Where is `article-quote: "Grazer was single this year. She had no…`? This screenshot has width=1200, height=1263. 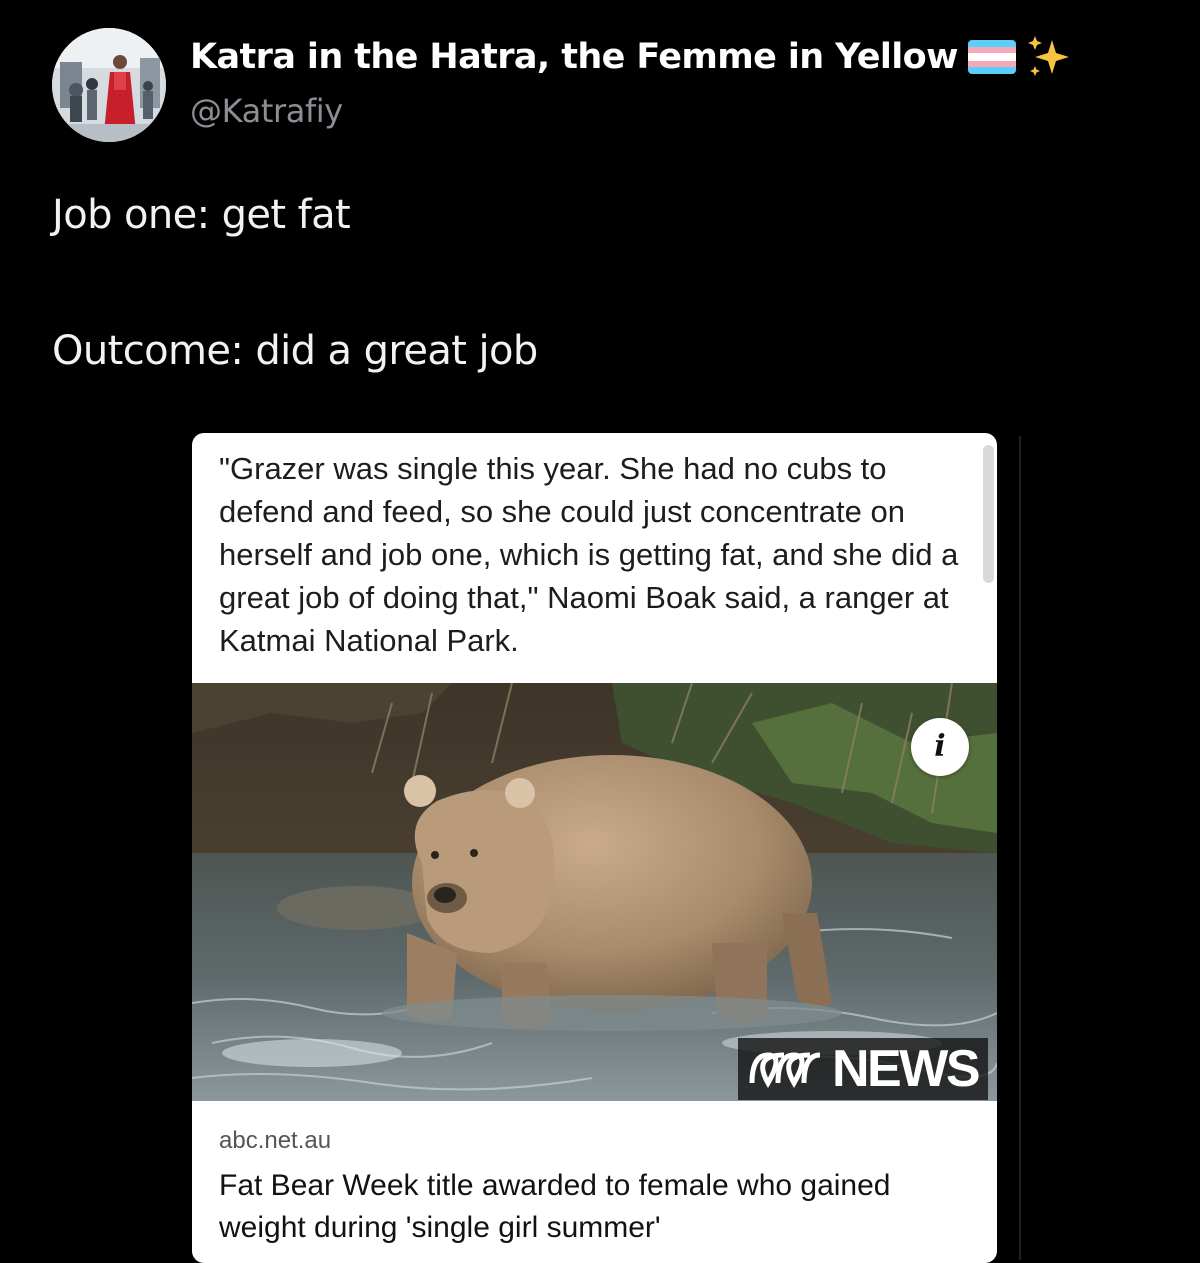 article-quote: "Grazer was single this year. She had no… is located at coordinates (589, 554).